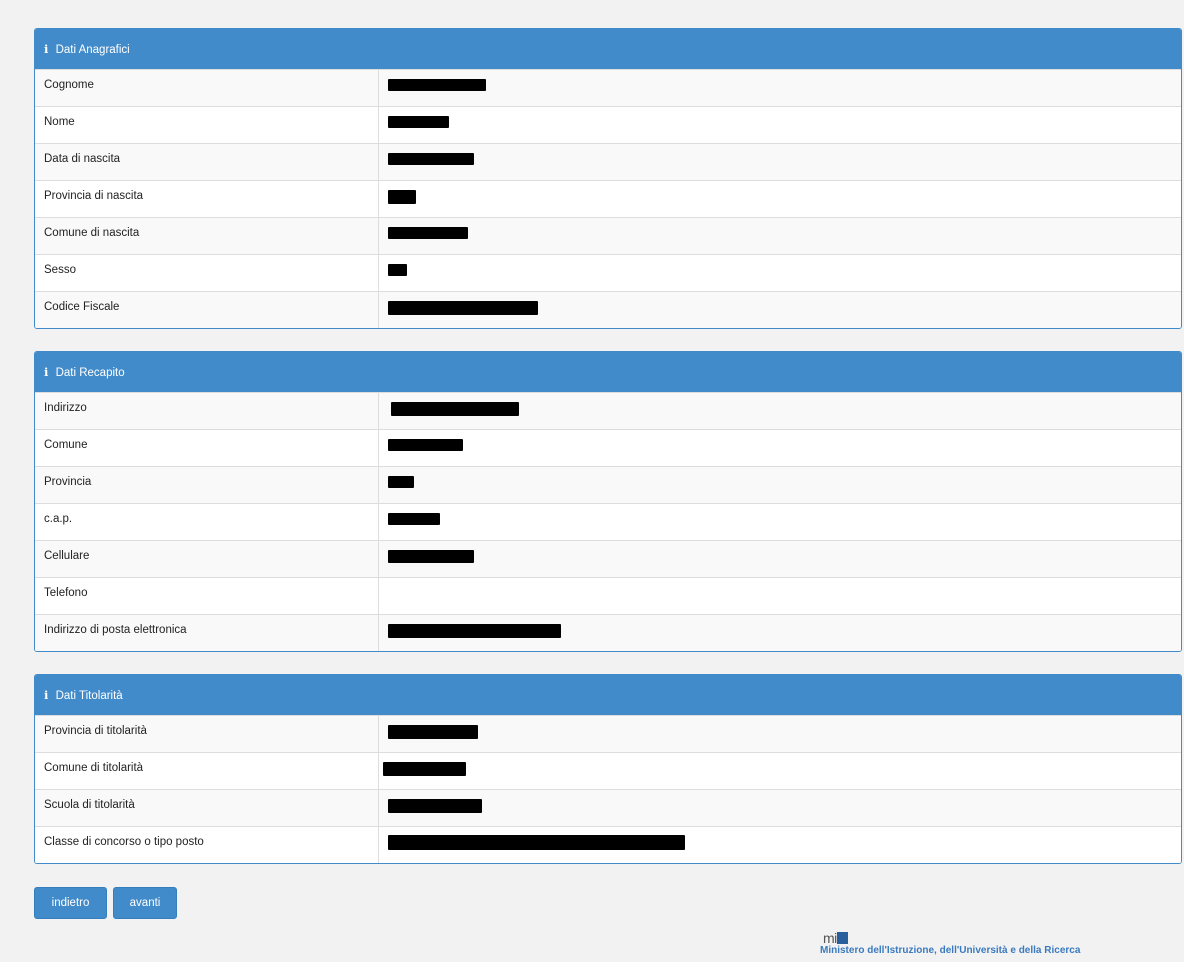 This screenshot has width=1184, height=962. What do you see at coordinates (92, 50) in the screenshot?
I see `panel-title: Dati Anagrafici` at bounding box center [92, 50].